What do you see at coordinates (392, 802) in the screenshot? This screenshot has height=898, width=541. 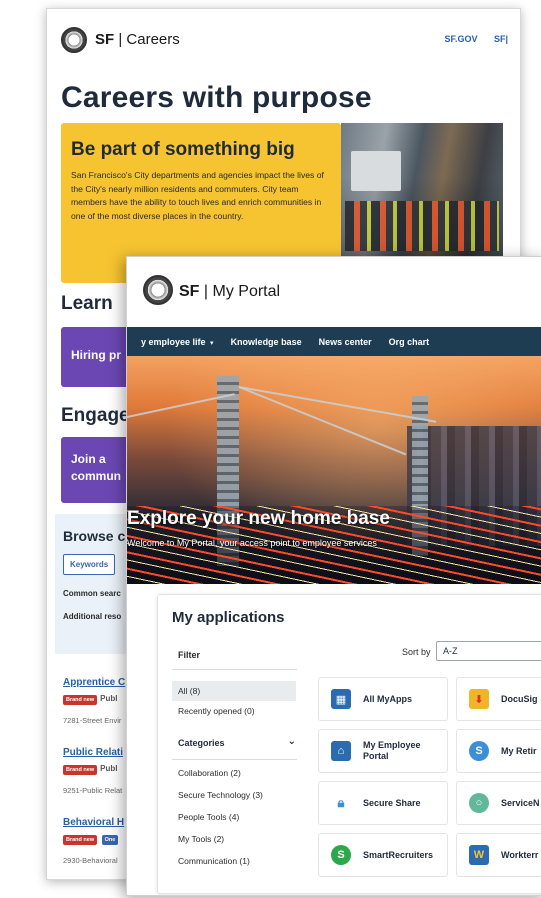 I see `app-name: Secure Share` at bounding box center [392, 802].